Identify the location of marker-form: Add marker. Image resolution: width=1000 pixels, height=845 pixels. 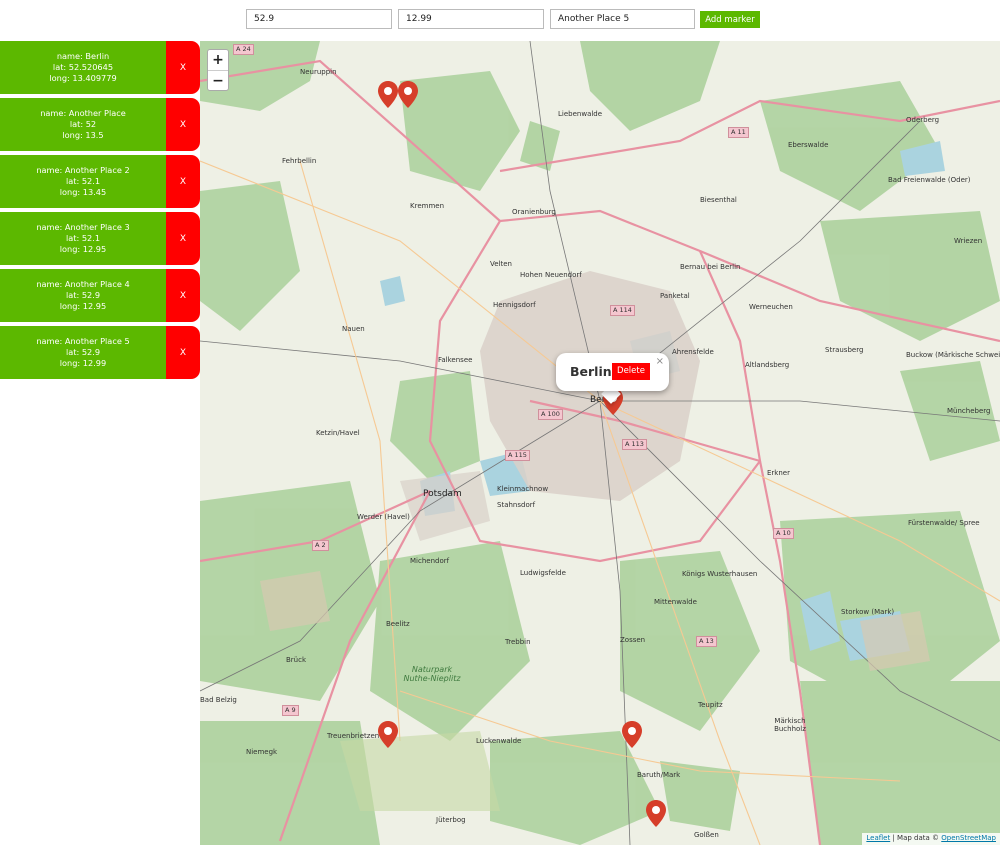
(500, 20).